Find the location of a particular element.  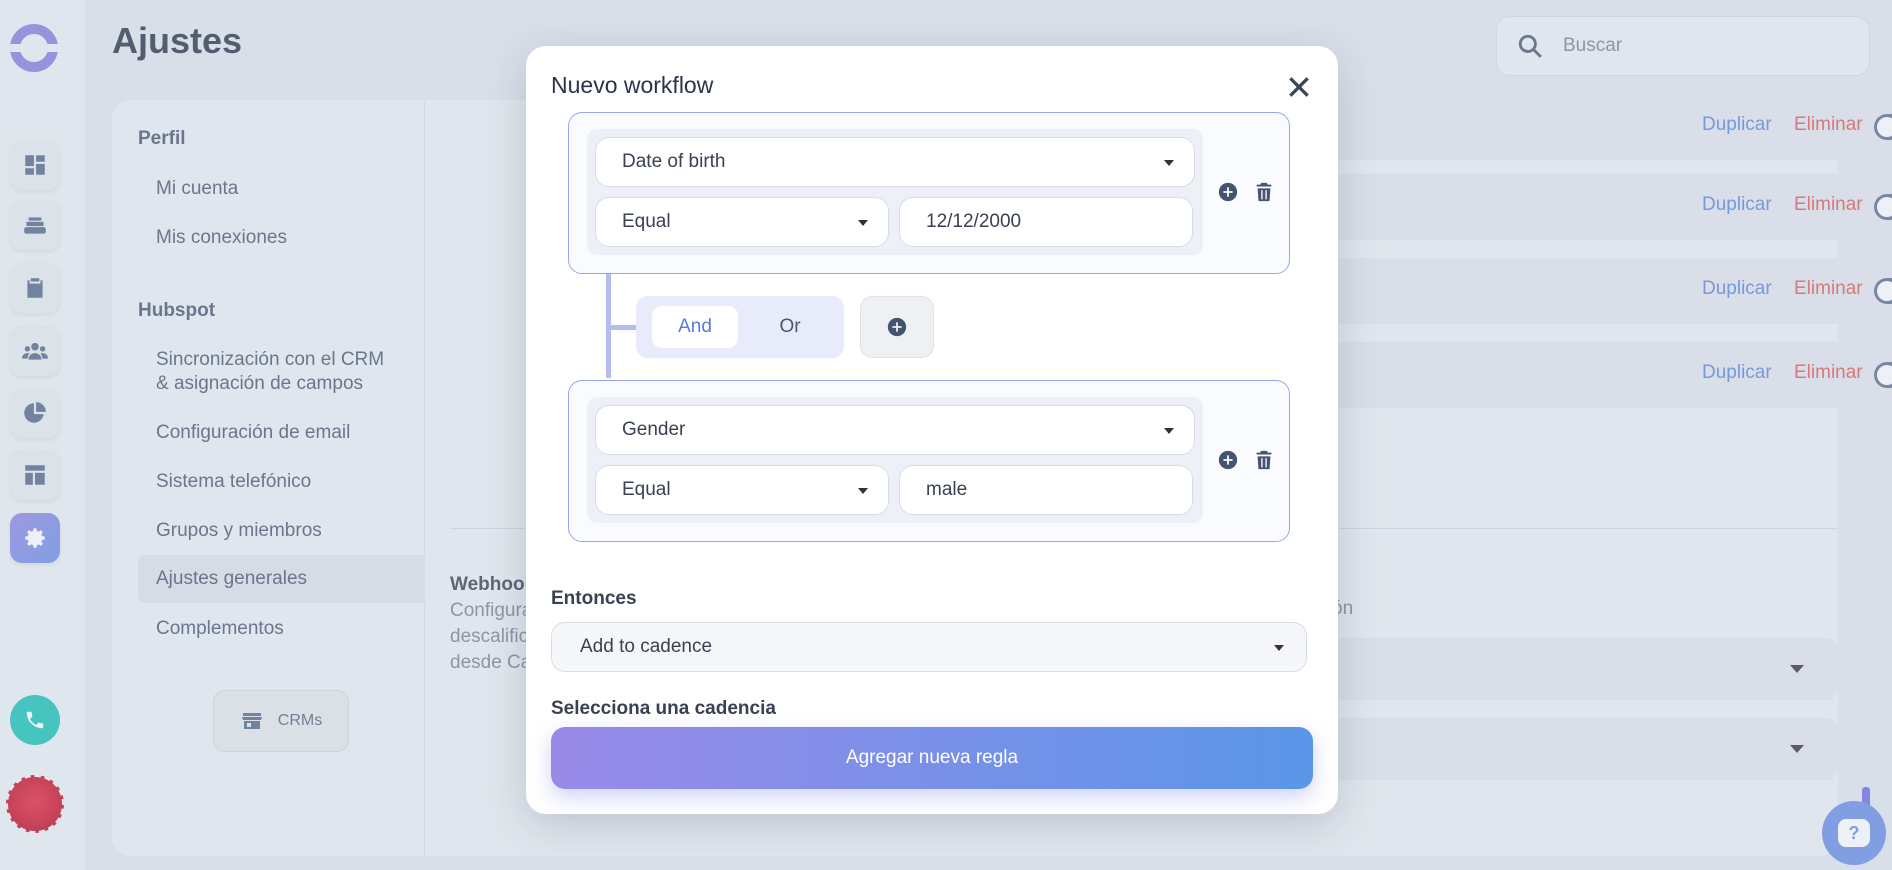

condition-field-select: Gender is located at coordinates (895, 430).